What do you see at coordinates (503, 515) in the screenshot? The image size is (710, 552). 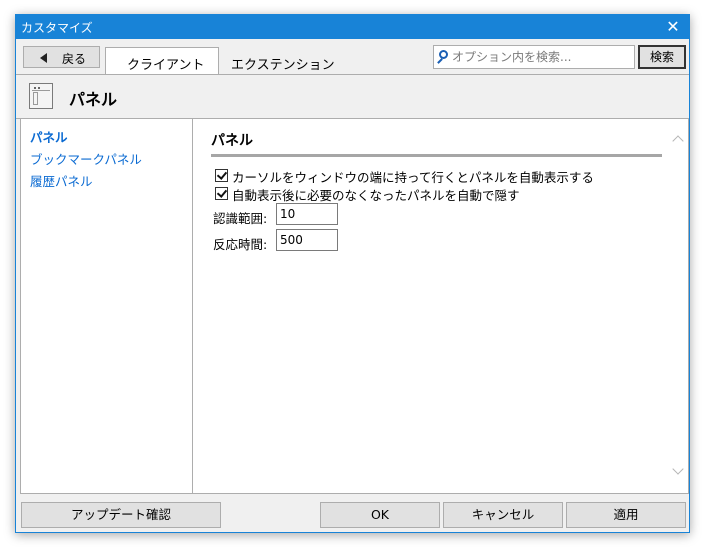 I see `cancel-button: キャンセル` at bounding box center [503, 515].